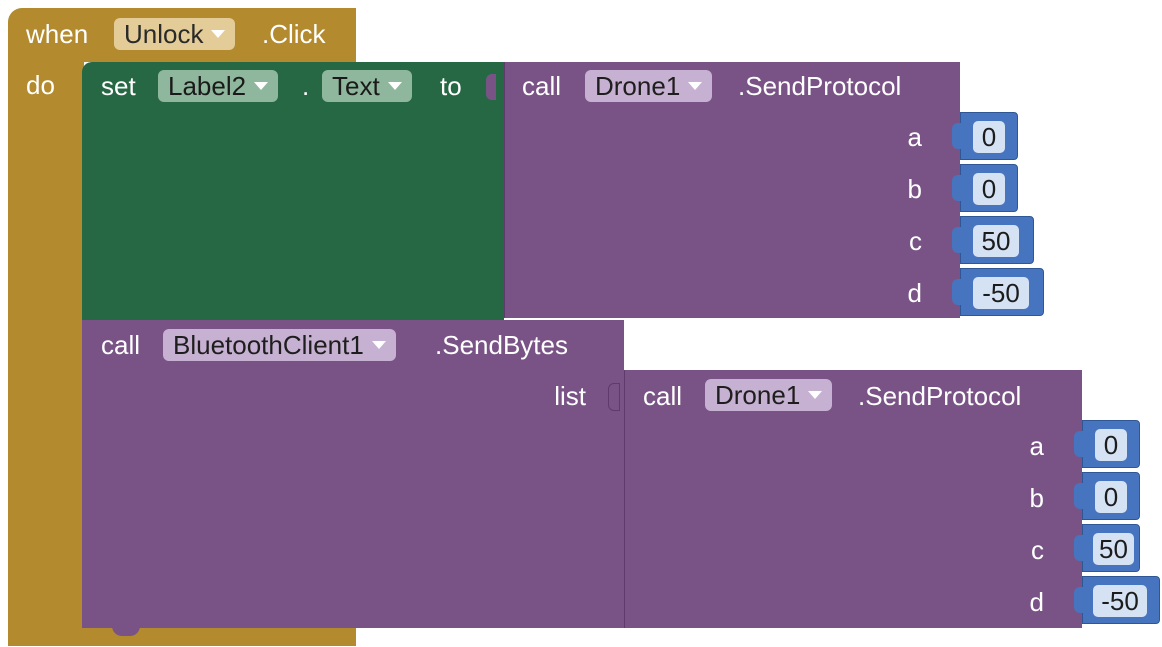  I want to click on component-name: Label2, so click(207, 86).